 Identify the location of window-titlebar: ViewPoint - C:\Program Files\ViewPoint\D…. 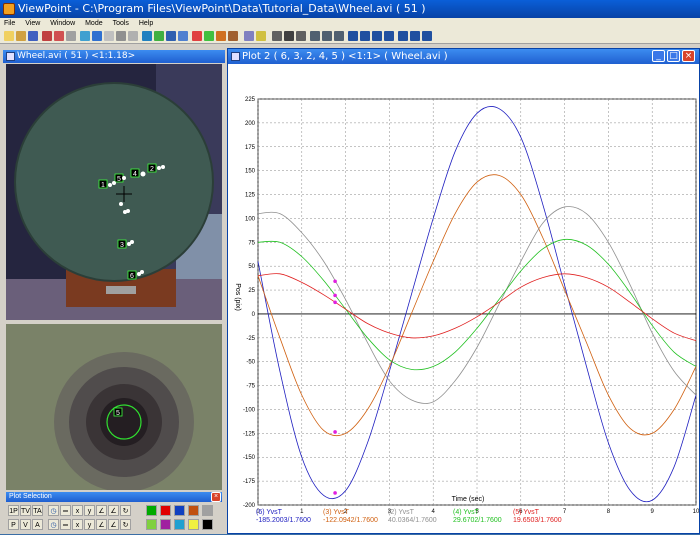
(350, 9).